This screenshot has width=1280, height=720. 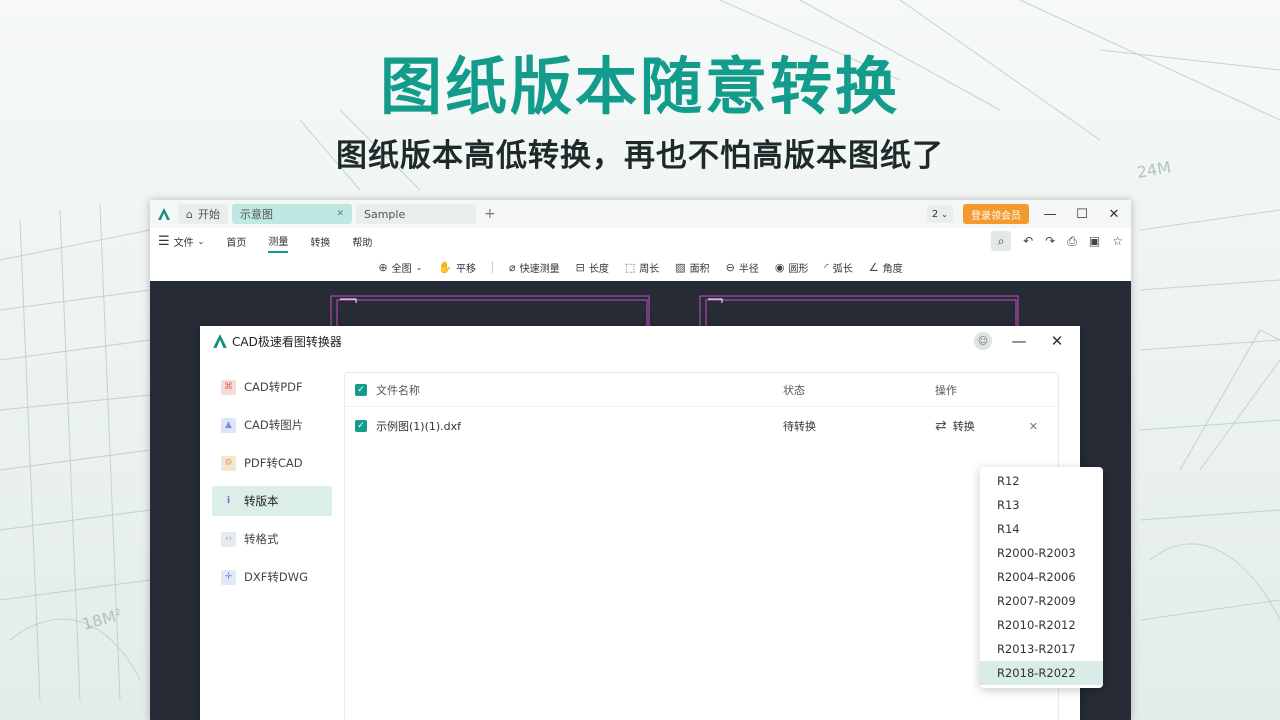 I want to click on circle-icon: ◉, so click(x=779, y=267).